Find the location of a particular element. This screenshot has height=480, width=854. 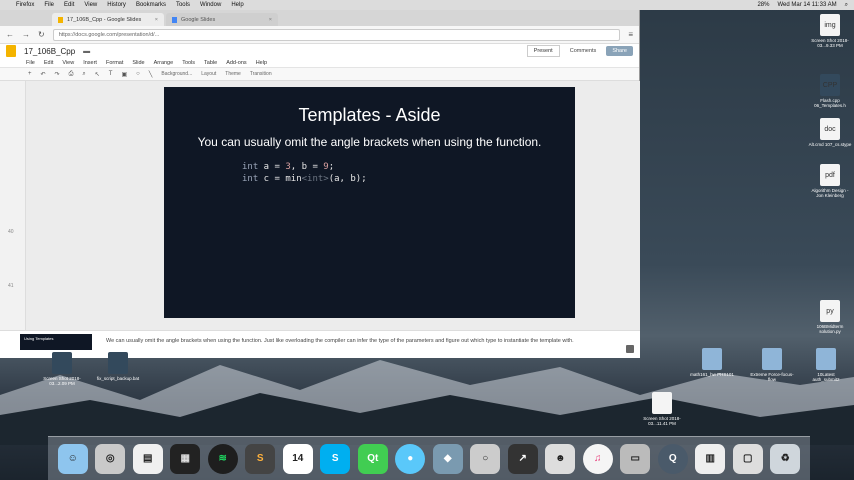

menu-view: View is located at coordinates (90, 5).